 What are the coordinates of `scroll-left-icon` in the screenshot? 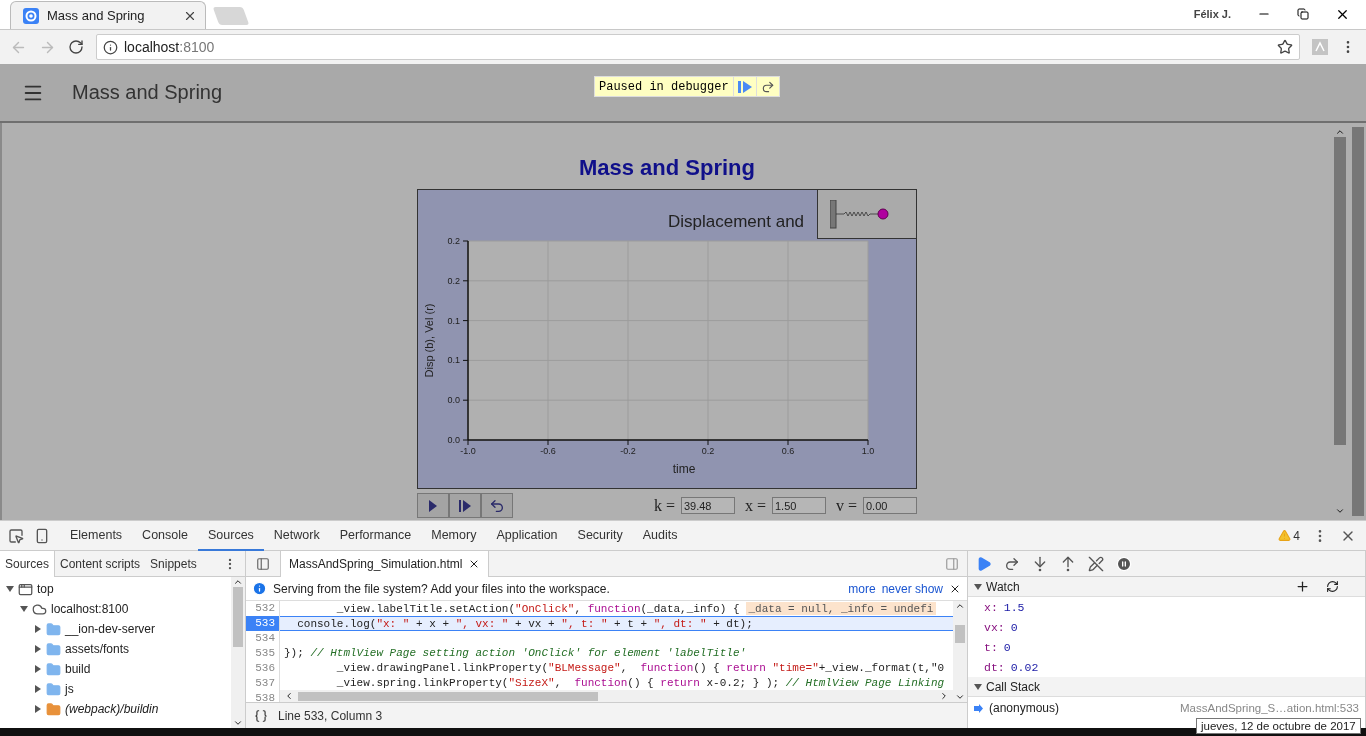 It's located at (289, 696).